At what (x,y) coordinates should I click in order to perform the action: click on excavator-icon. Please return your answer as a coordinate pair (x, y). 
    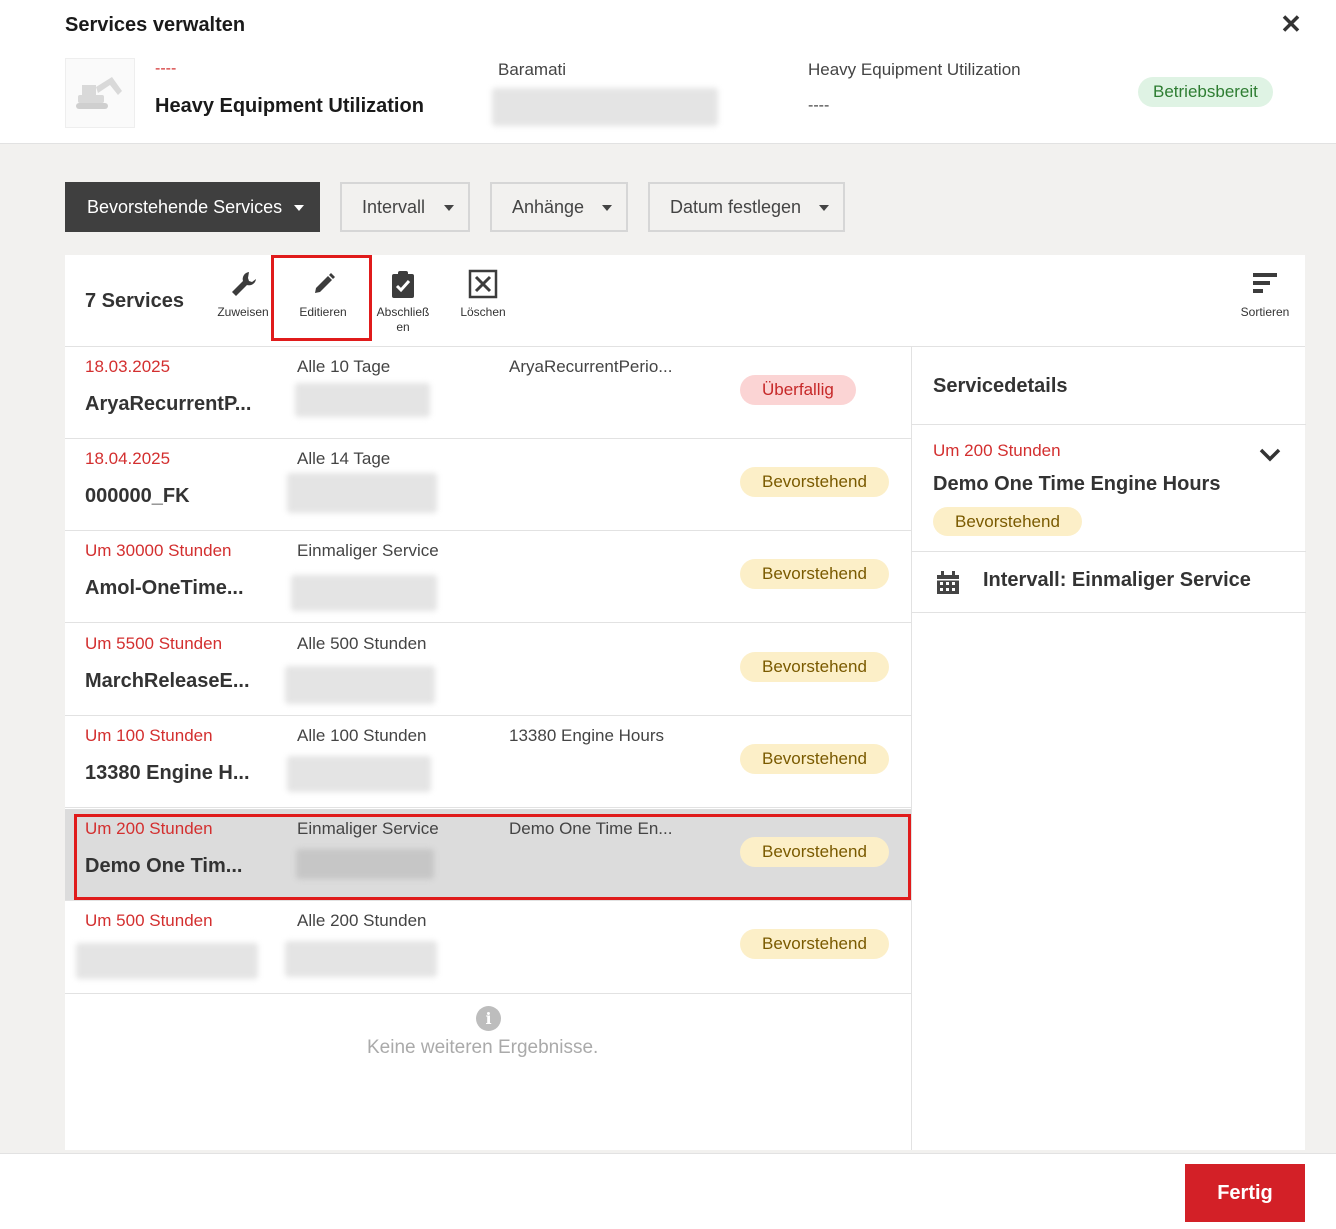
    Looking at the image, I should click on (99, 93).